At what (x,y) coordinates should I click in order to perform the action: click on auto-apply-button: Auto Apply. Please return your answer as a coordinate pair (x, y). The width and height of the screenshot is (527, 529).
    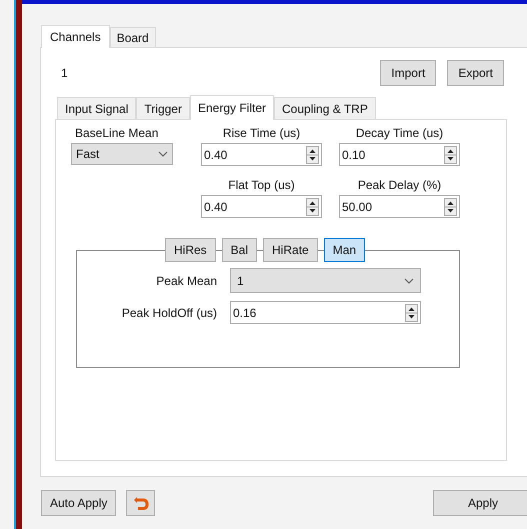
    Looking at the image, I should click on (78, 503).